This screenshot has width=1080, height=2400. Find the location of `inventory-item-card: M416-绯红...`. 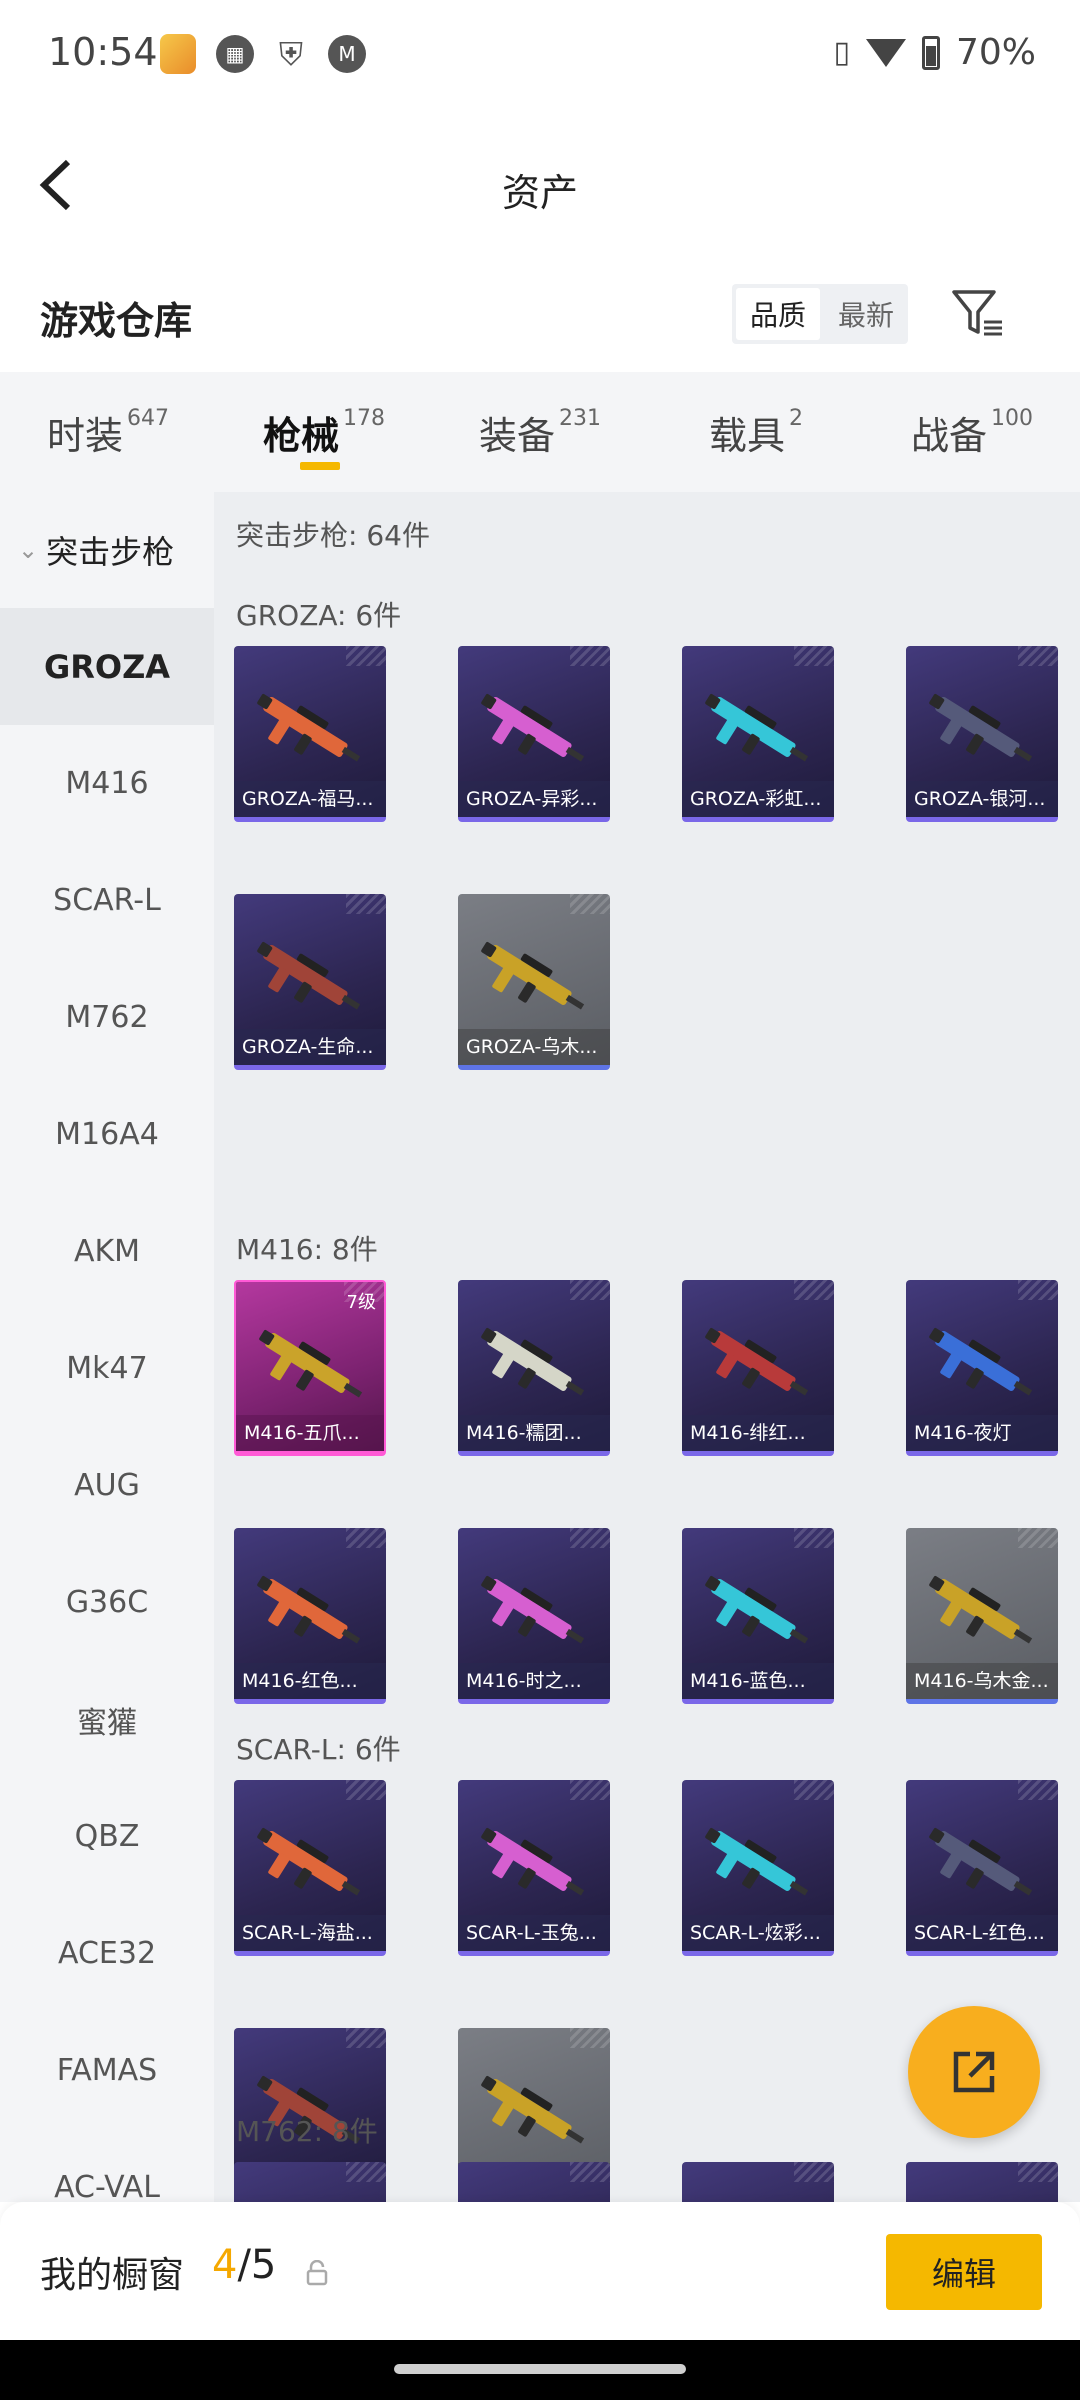

inventory-item-card: M416-绯红... is located at coordinates (758, 1368).